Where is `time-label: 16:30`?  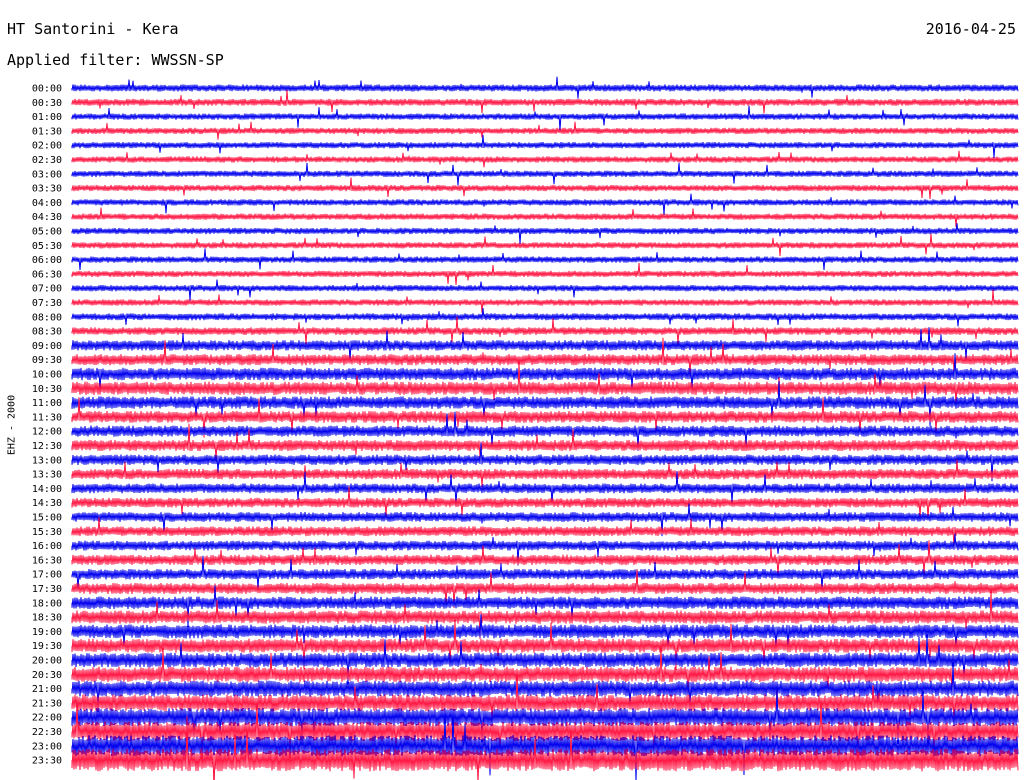 time-label: 16:30 is located at coordinates (47, 560).